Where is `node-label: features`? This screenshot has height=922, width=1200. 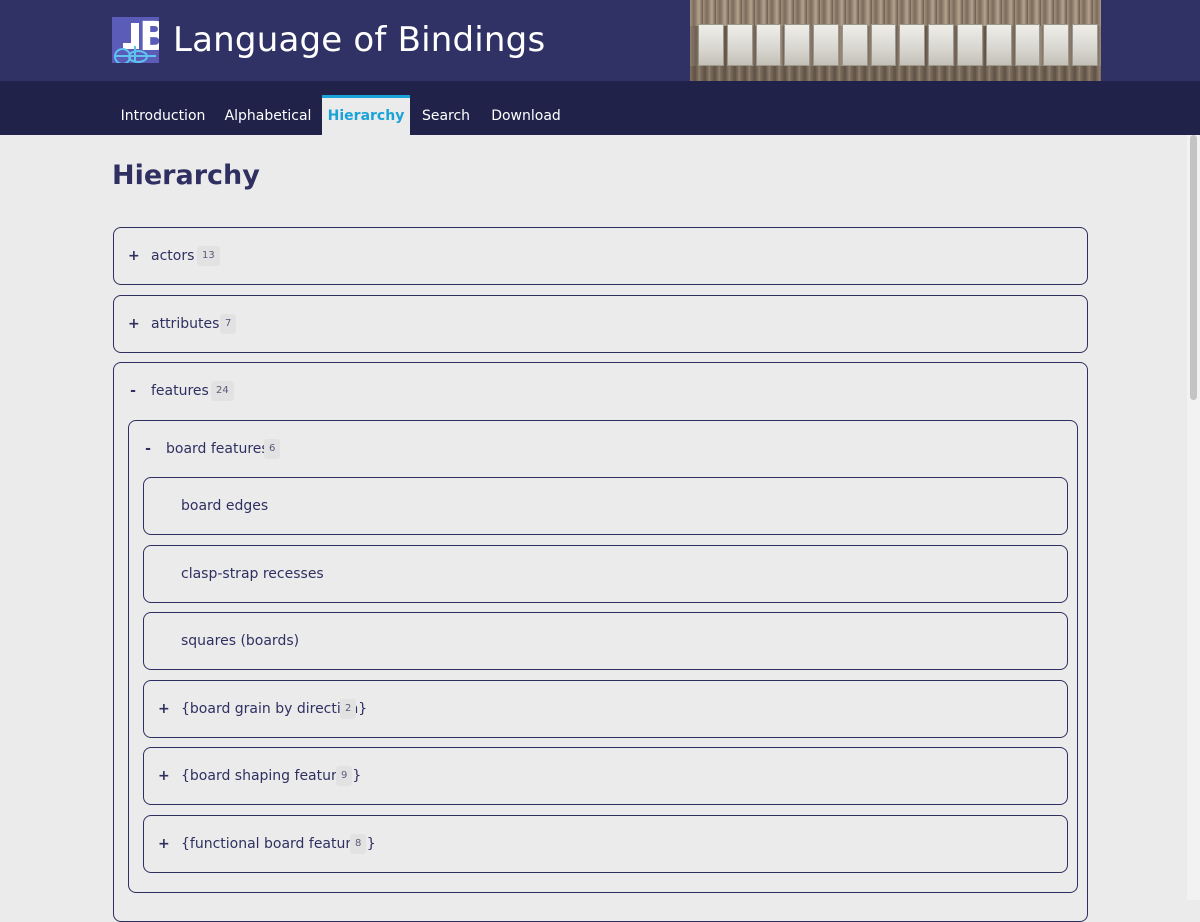 node-label: features is located at coordinates (180, 391).